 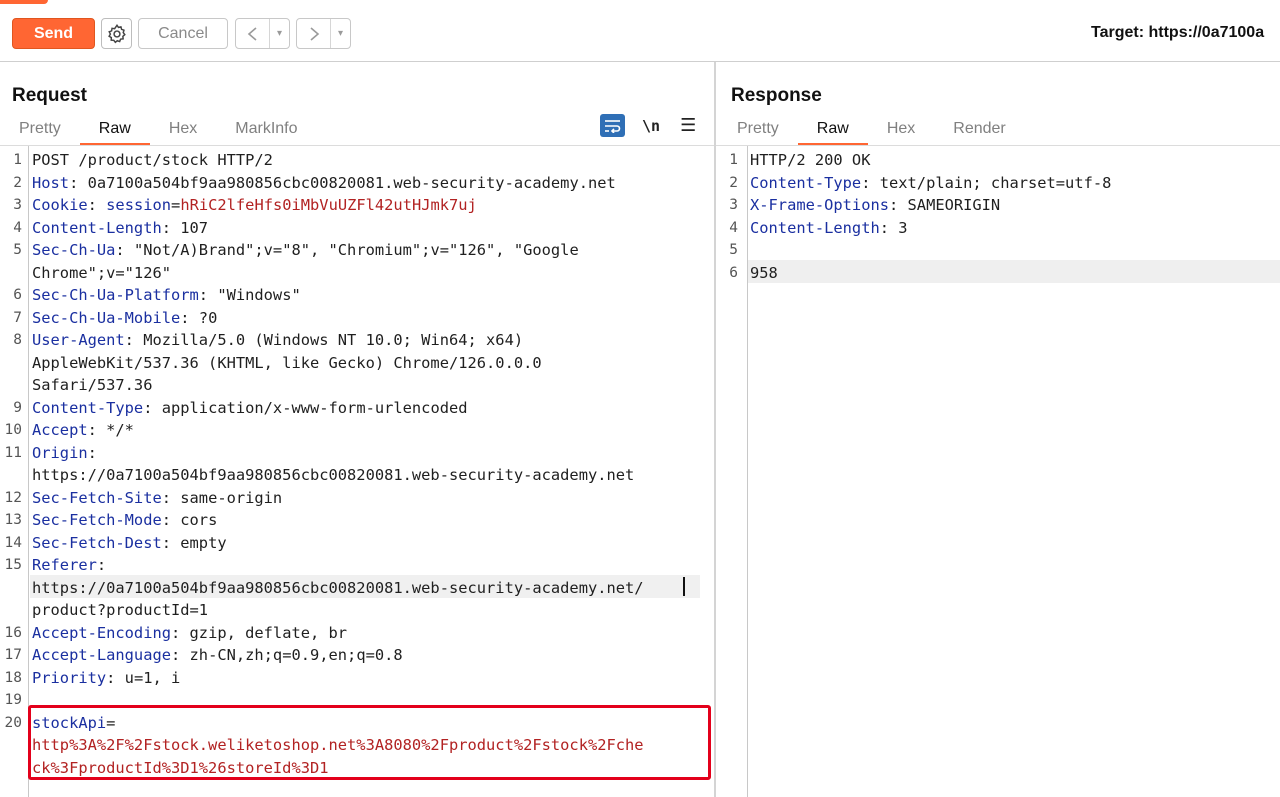 I want to click on send-button: Send, so click(x=53, y=33).